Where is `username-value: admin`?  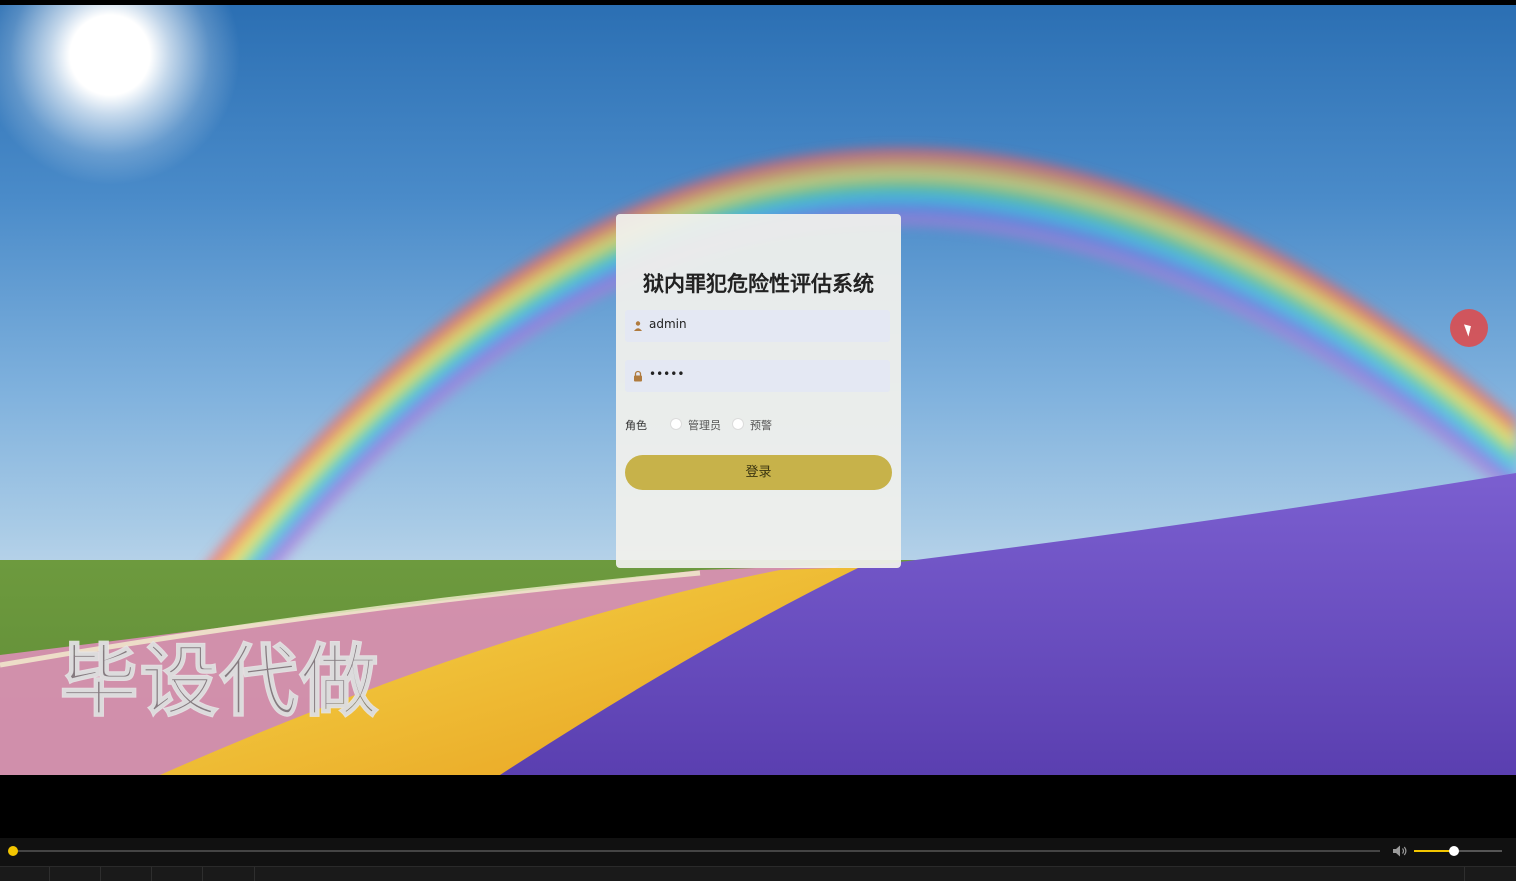
username-value: admin is located at coordinates (668, 324).